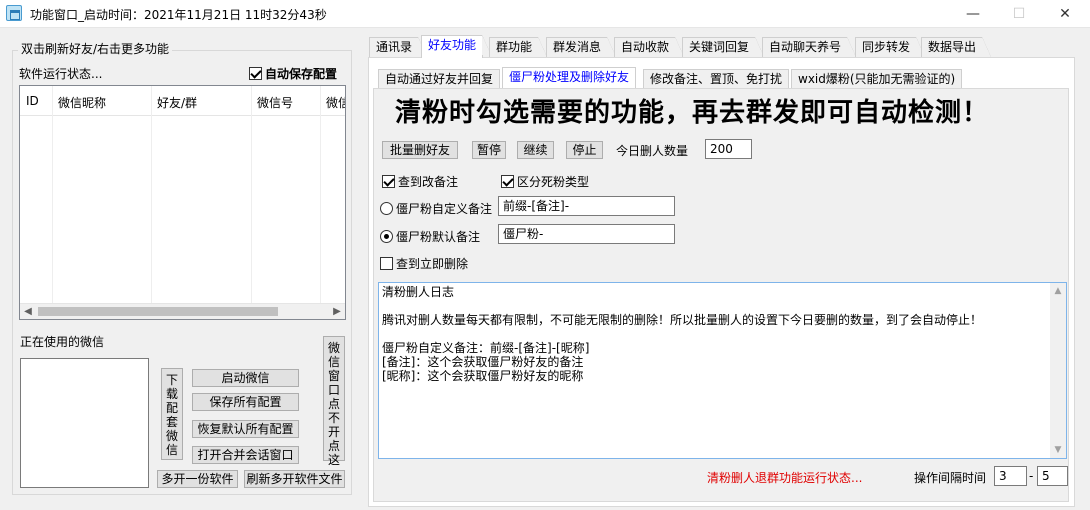 The height and width of the screenshot is (510, 1090). What do you see at coordinates (245, 429) in the screenshot?
I see `restore-default-button: 恢复默认所有配置` at bounding box center [245, 429].